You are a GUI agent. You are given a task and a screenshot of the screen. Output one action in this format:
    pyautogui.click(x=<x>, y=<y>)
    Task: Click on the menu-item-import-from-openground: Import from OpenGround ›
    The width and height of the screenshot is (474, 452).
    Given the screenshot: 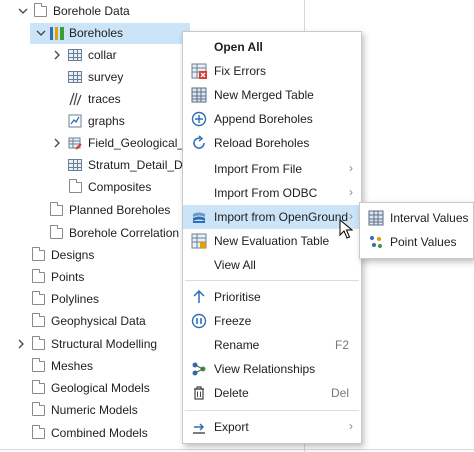 What is the action you would take?
    pyautogui.click(x=272, y=217)
    